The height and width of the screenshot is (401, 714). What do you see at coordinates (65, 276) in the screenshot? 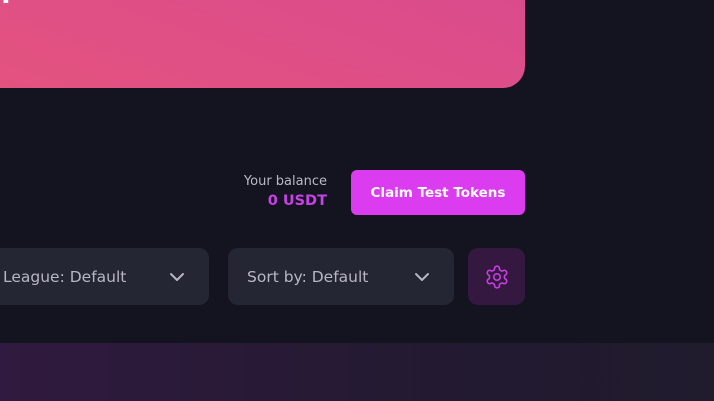
I see `league-select-label: League: Default` at bounding box center [65, 276].